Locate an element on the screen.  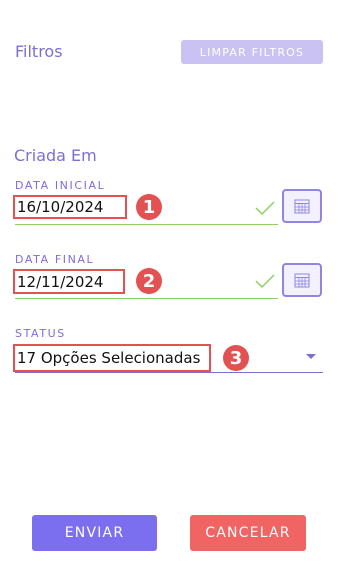
start-date-input: 16/10/2024 is located at coordinates (70, 207).